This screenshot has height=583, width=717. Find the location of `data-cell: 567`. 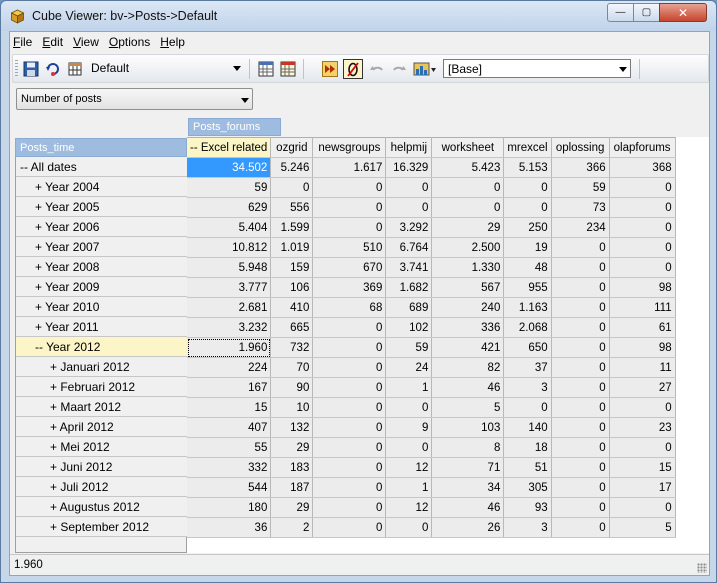

data-cell: 567 is located at coordinates (468, 287).